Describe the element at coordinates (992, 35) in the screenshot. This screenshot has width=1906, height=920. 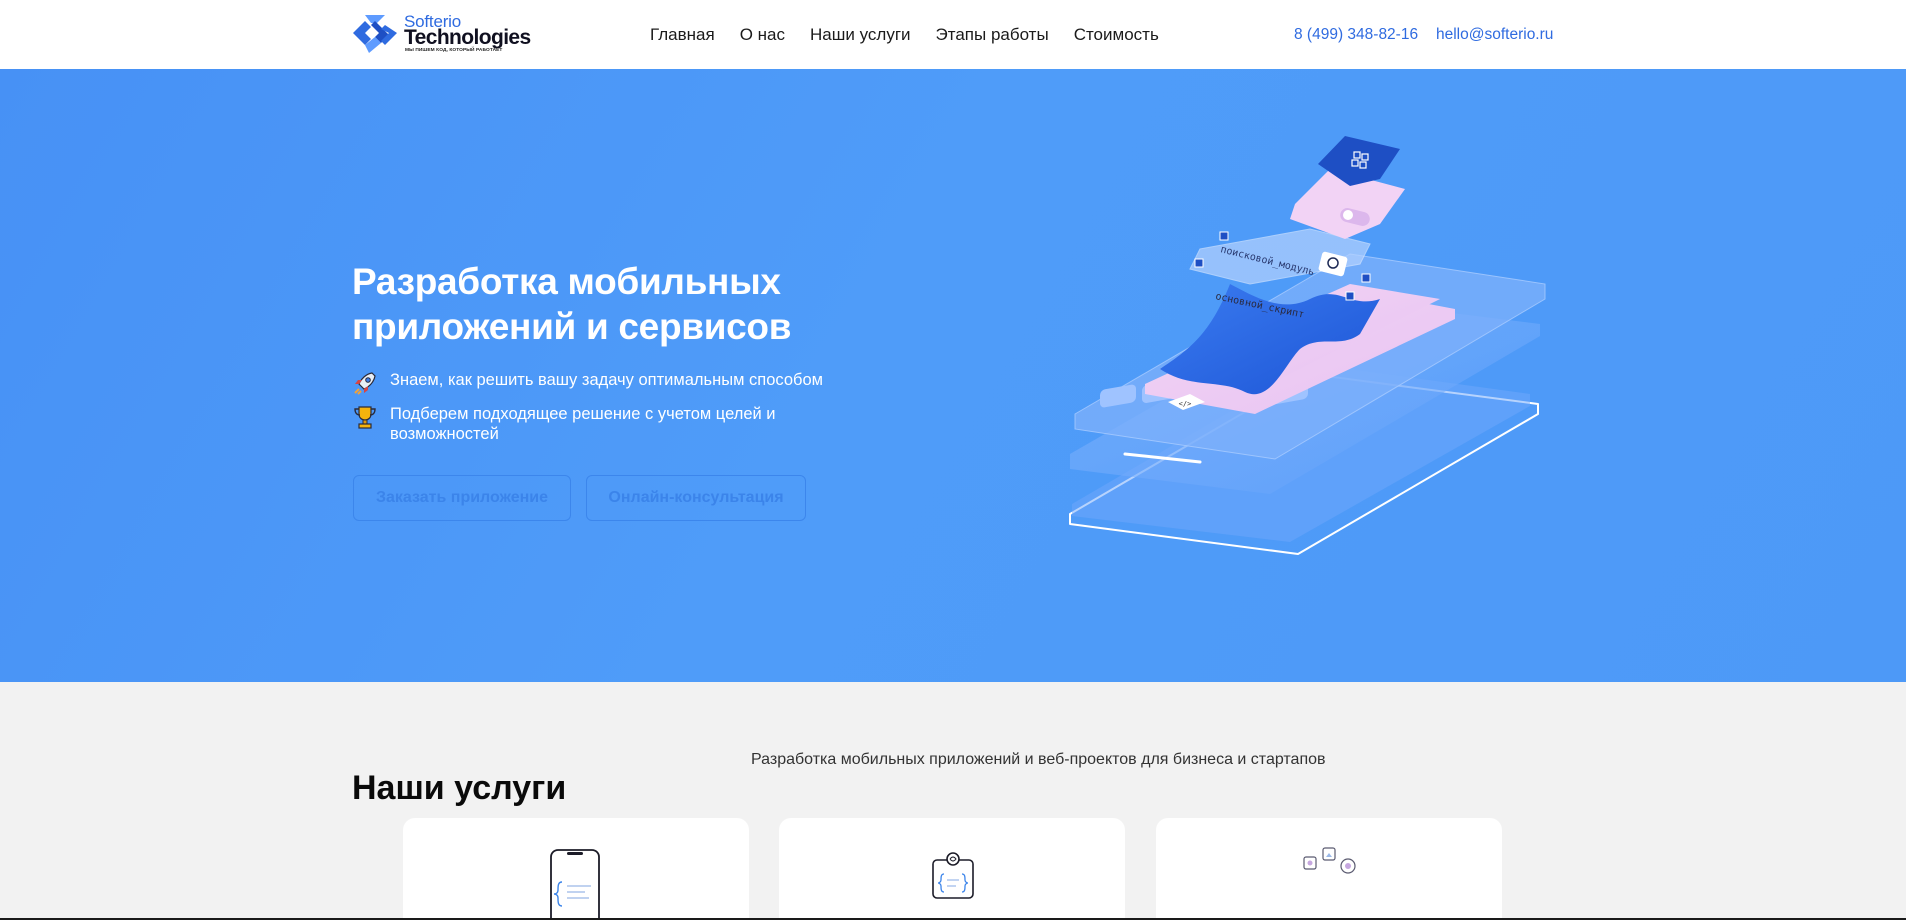
I see `nav-item-stages: Этапы работы` at that location.